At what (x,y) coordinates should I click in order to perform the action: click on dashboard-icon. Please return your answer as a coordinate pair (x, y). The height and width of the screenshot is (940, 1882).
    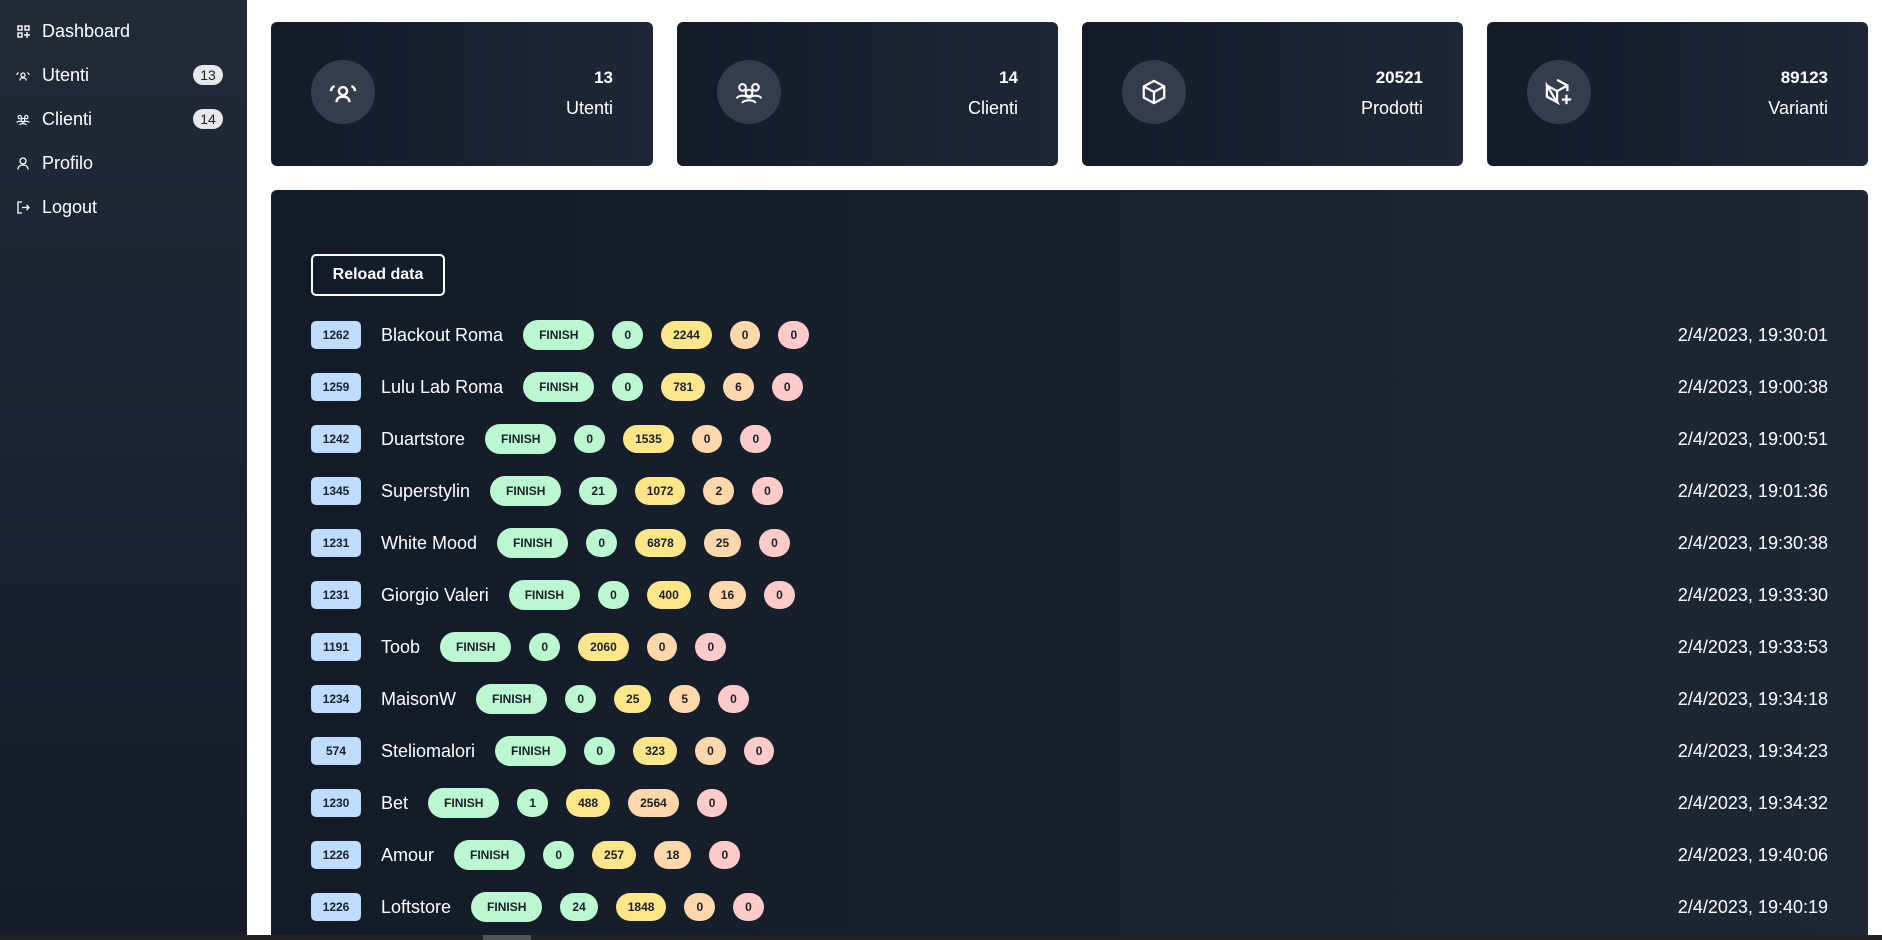
    Looking at the image, I should click on (23, 31).